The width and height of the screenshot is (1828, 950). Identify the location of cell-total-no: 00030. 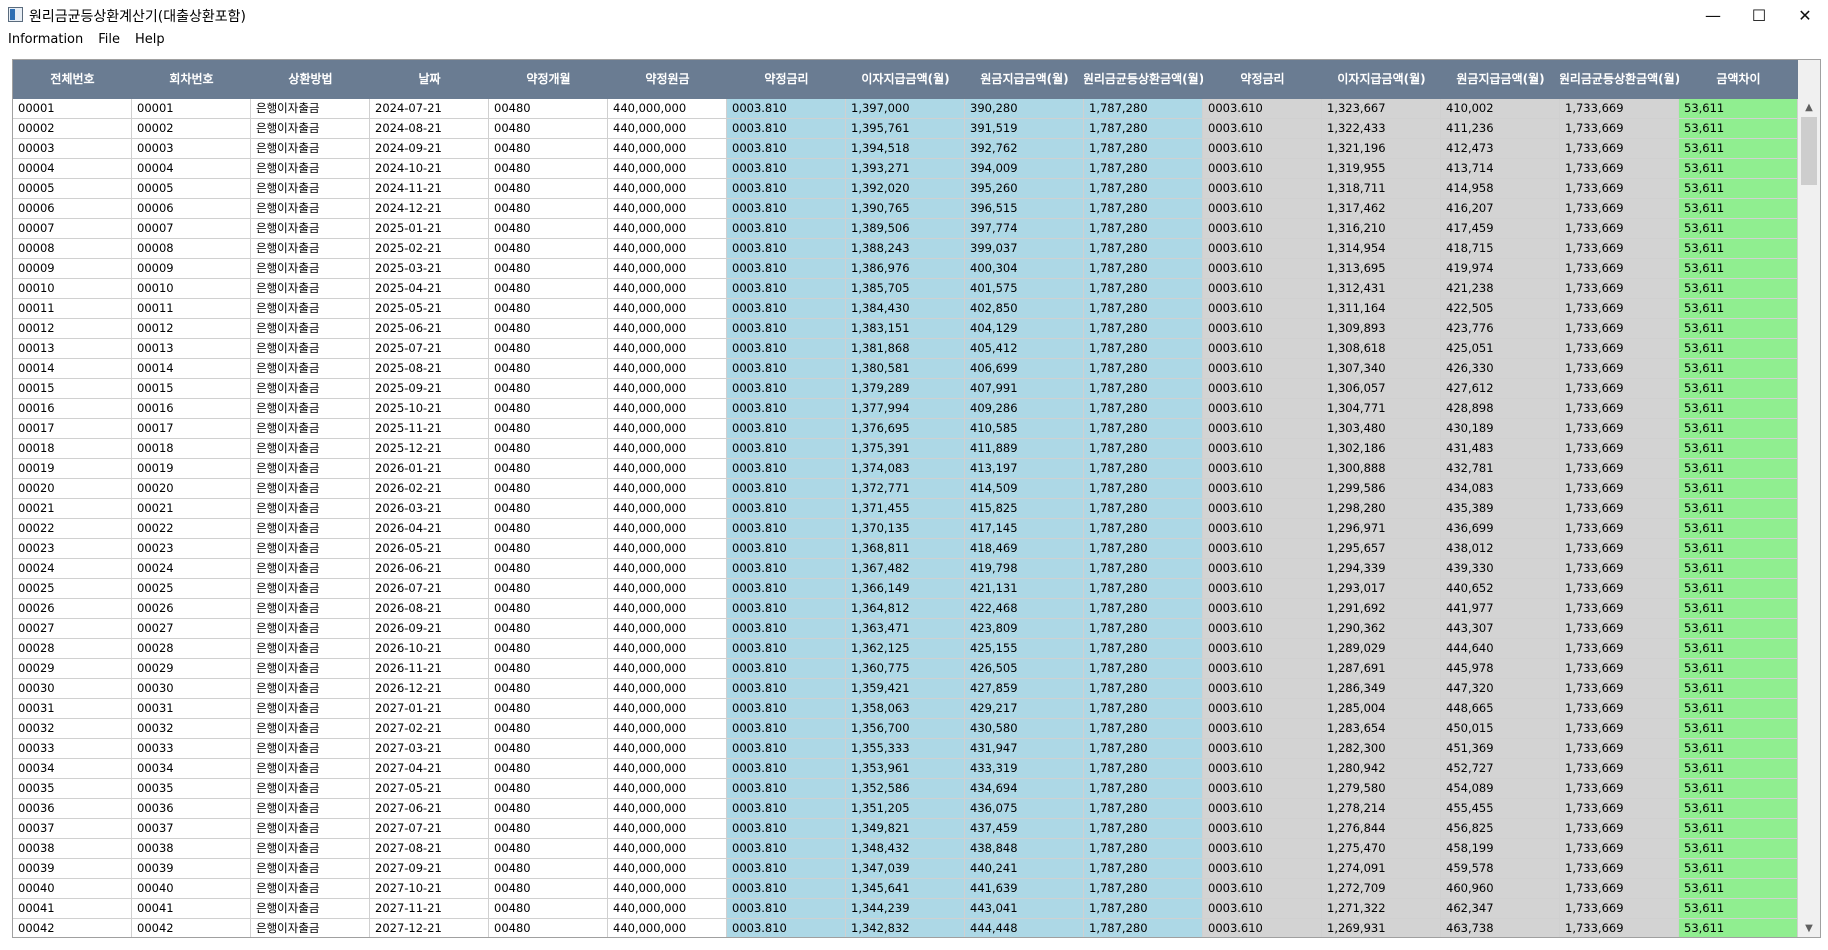
(72, 689).